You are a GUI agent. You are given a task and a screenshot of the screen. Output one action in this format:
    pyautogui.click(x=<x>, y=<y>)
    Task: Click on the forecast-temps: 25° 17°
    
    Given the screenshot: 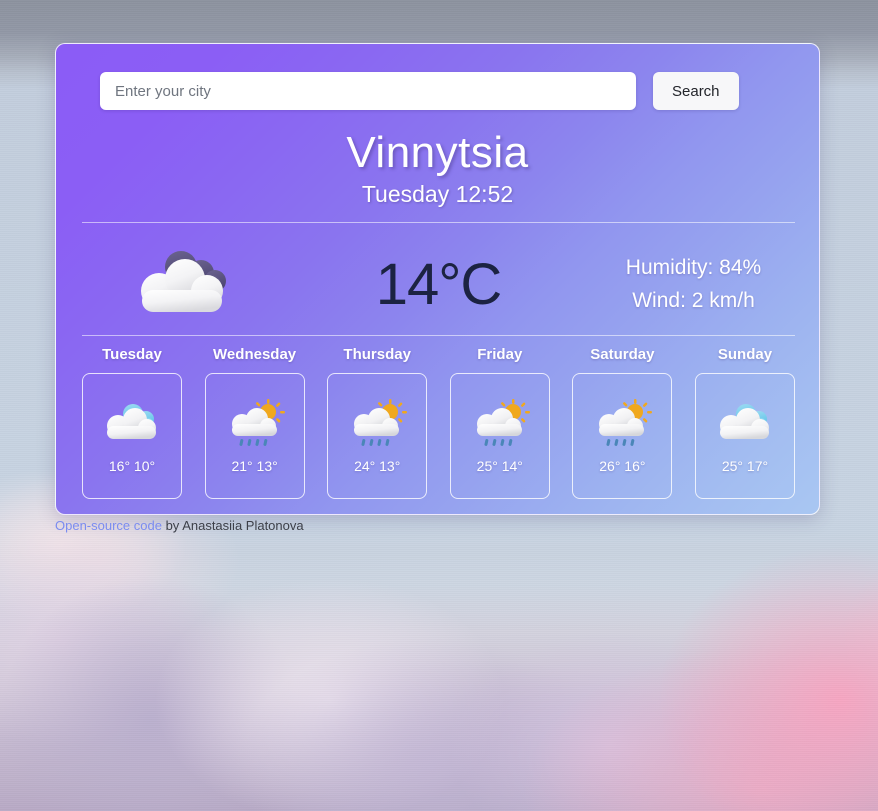 What is the action you would take?
    pyautogui.click(x=745, y=466)
    